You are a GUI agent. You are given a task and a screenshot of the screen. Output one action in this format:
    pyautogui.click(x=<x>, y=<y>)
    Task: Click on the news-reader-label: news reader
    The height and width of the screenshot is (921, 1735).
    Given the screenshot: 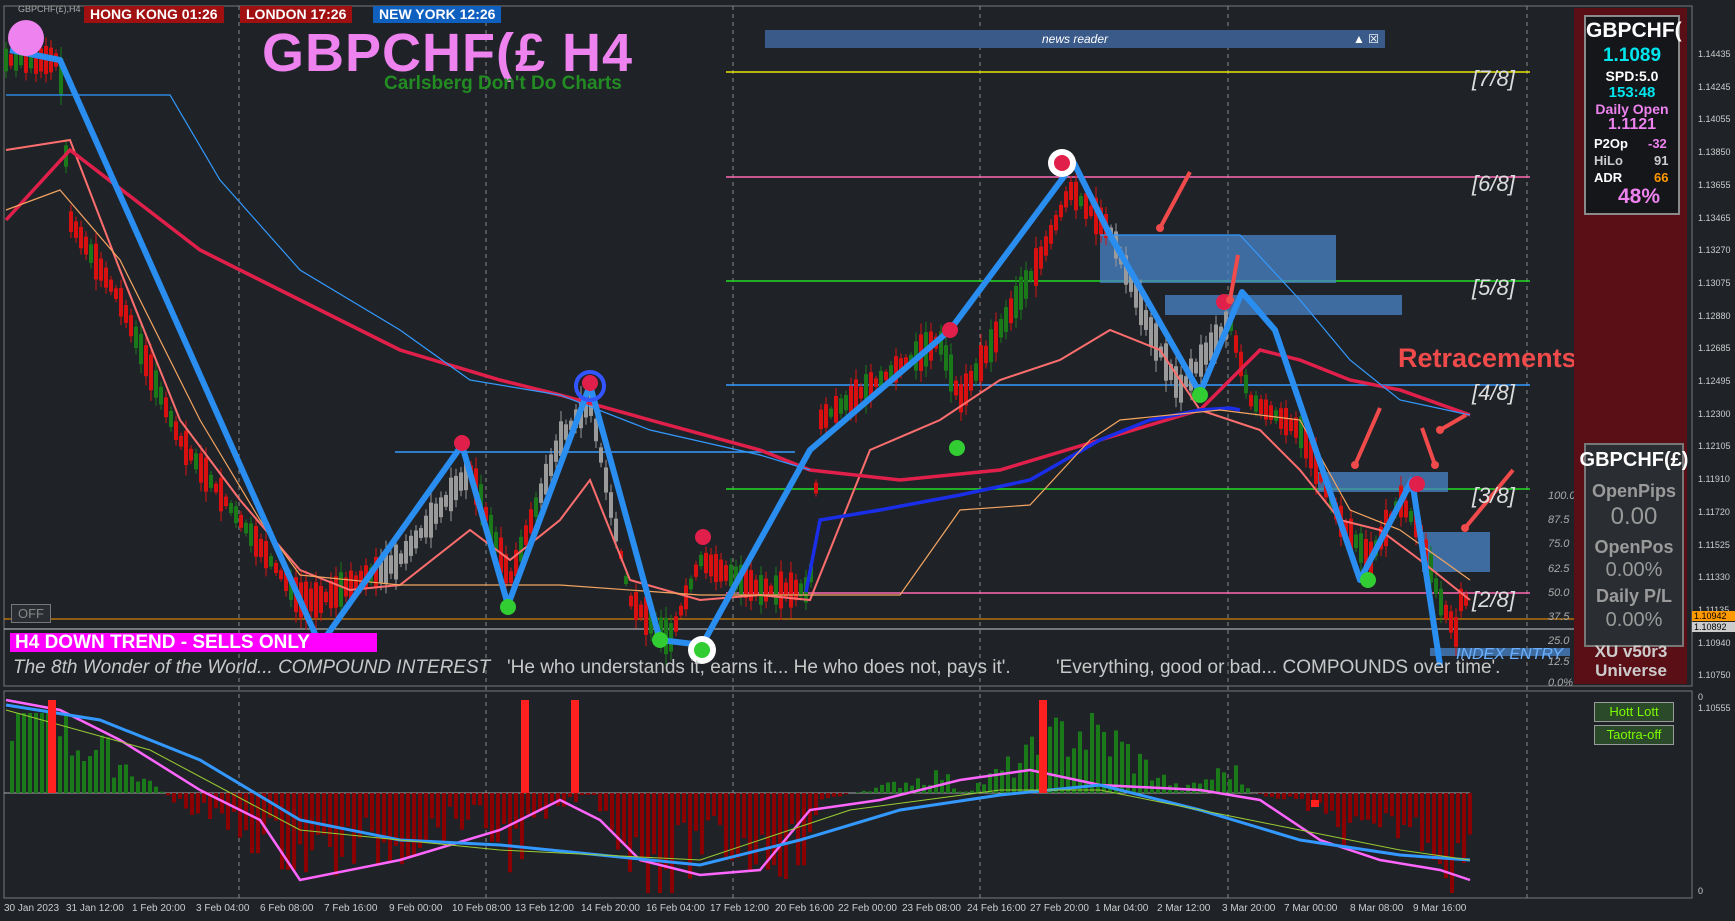 What is the action you would take?
    pyautogui.click(x=1075, y=39)
    